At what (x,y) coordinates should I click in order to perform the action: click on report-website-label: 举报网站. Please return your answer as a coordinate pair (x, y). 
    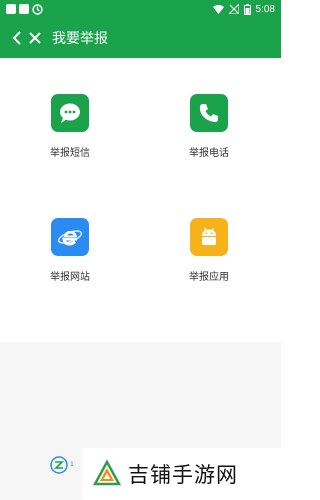
    Looking at the image, I should click on (70, 277).